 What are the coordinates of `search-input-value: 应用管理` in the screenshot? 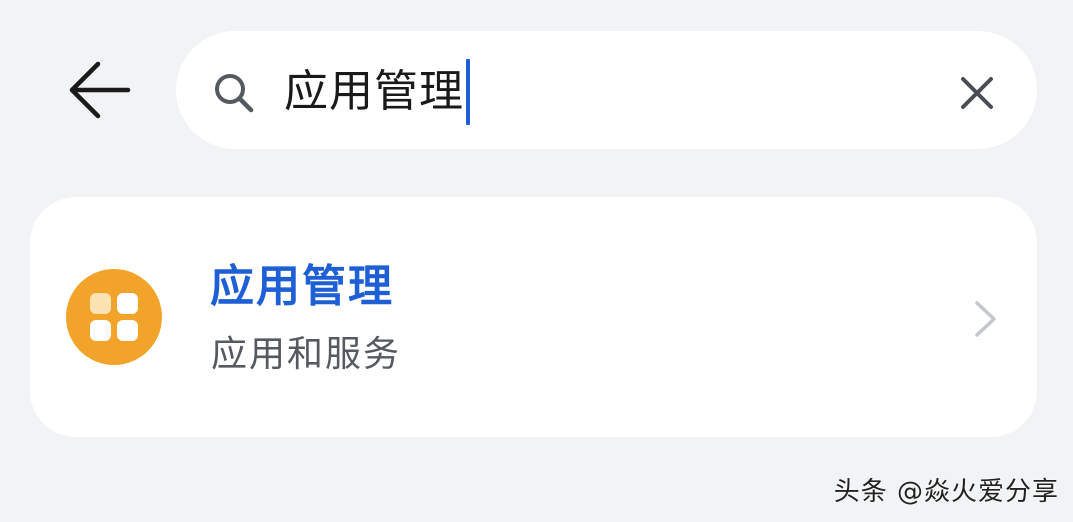 It's located at (374, 91).